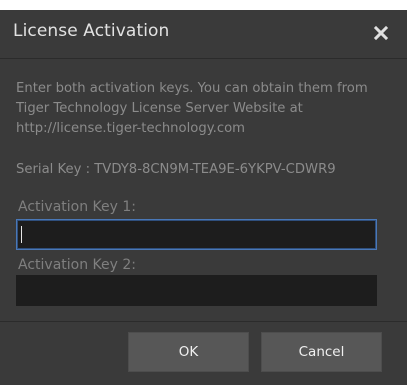  I want to click on text-caret, so click(21, 234).